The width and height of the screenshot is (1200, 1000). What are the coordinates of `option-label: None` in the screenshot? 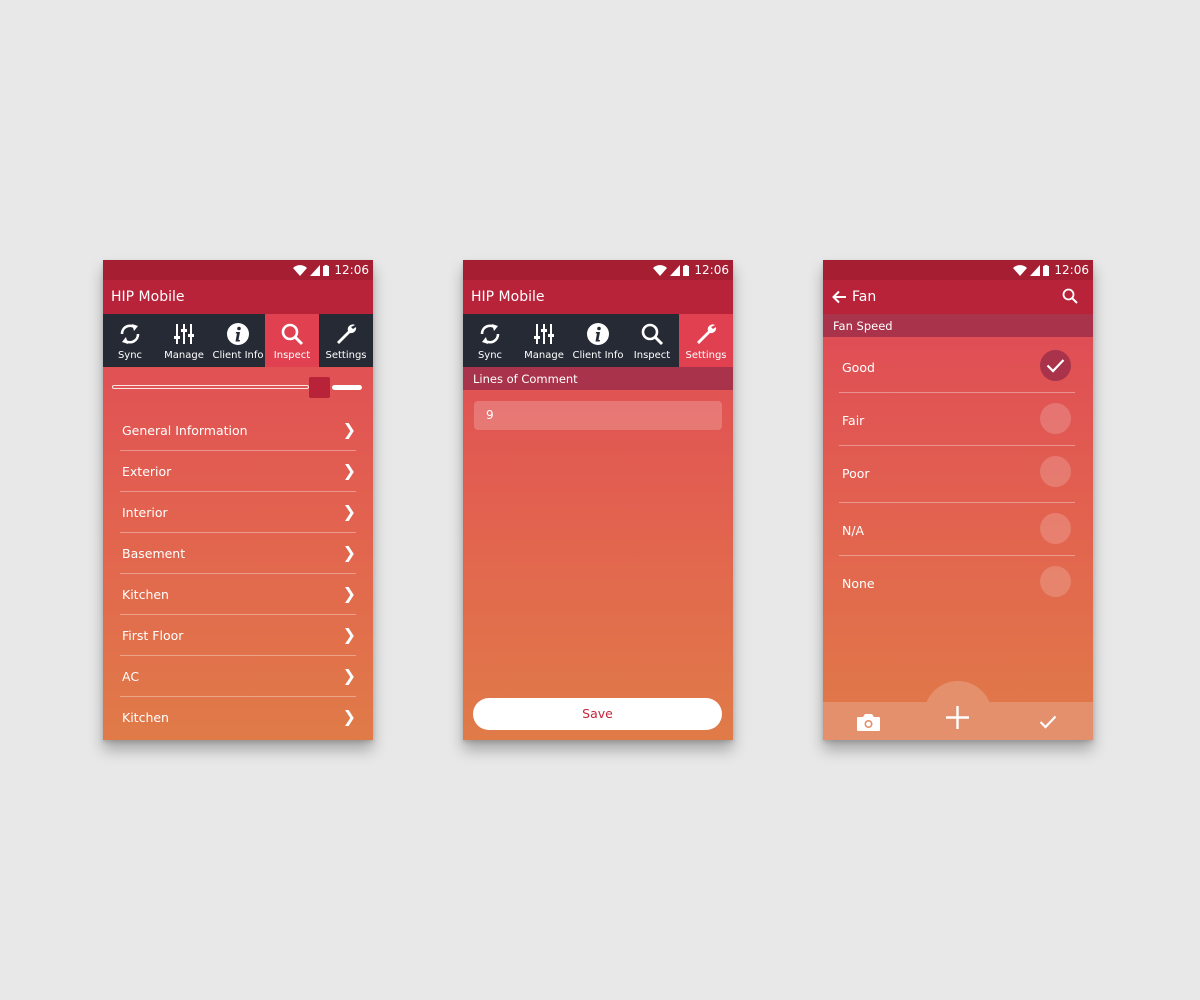 It's located at (858, 583).